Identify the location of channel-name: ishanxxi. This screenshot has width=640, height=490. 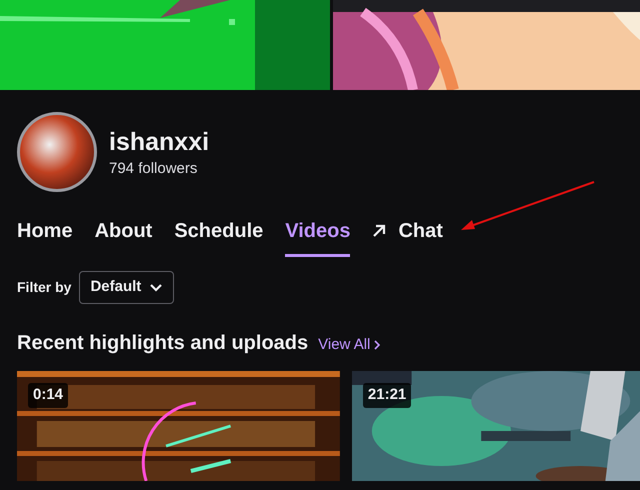
(159, 142).